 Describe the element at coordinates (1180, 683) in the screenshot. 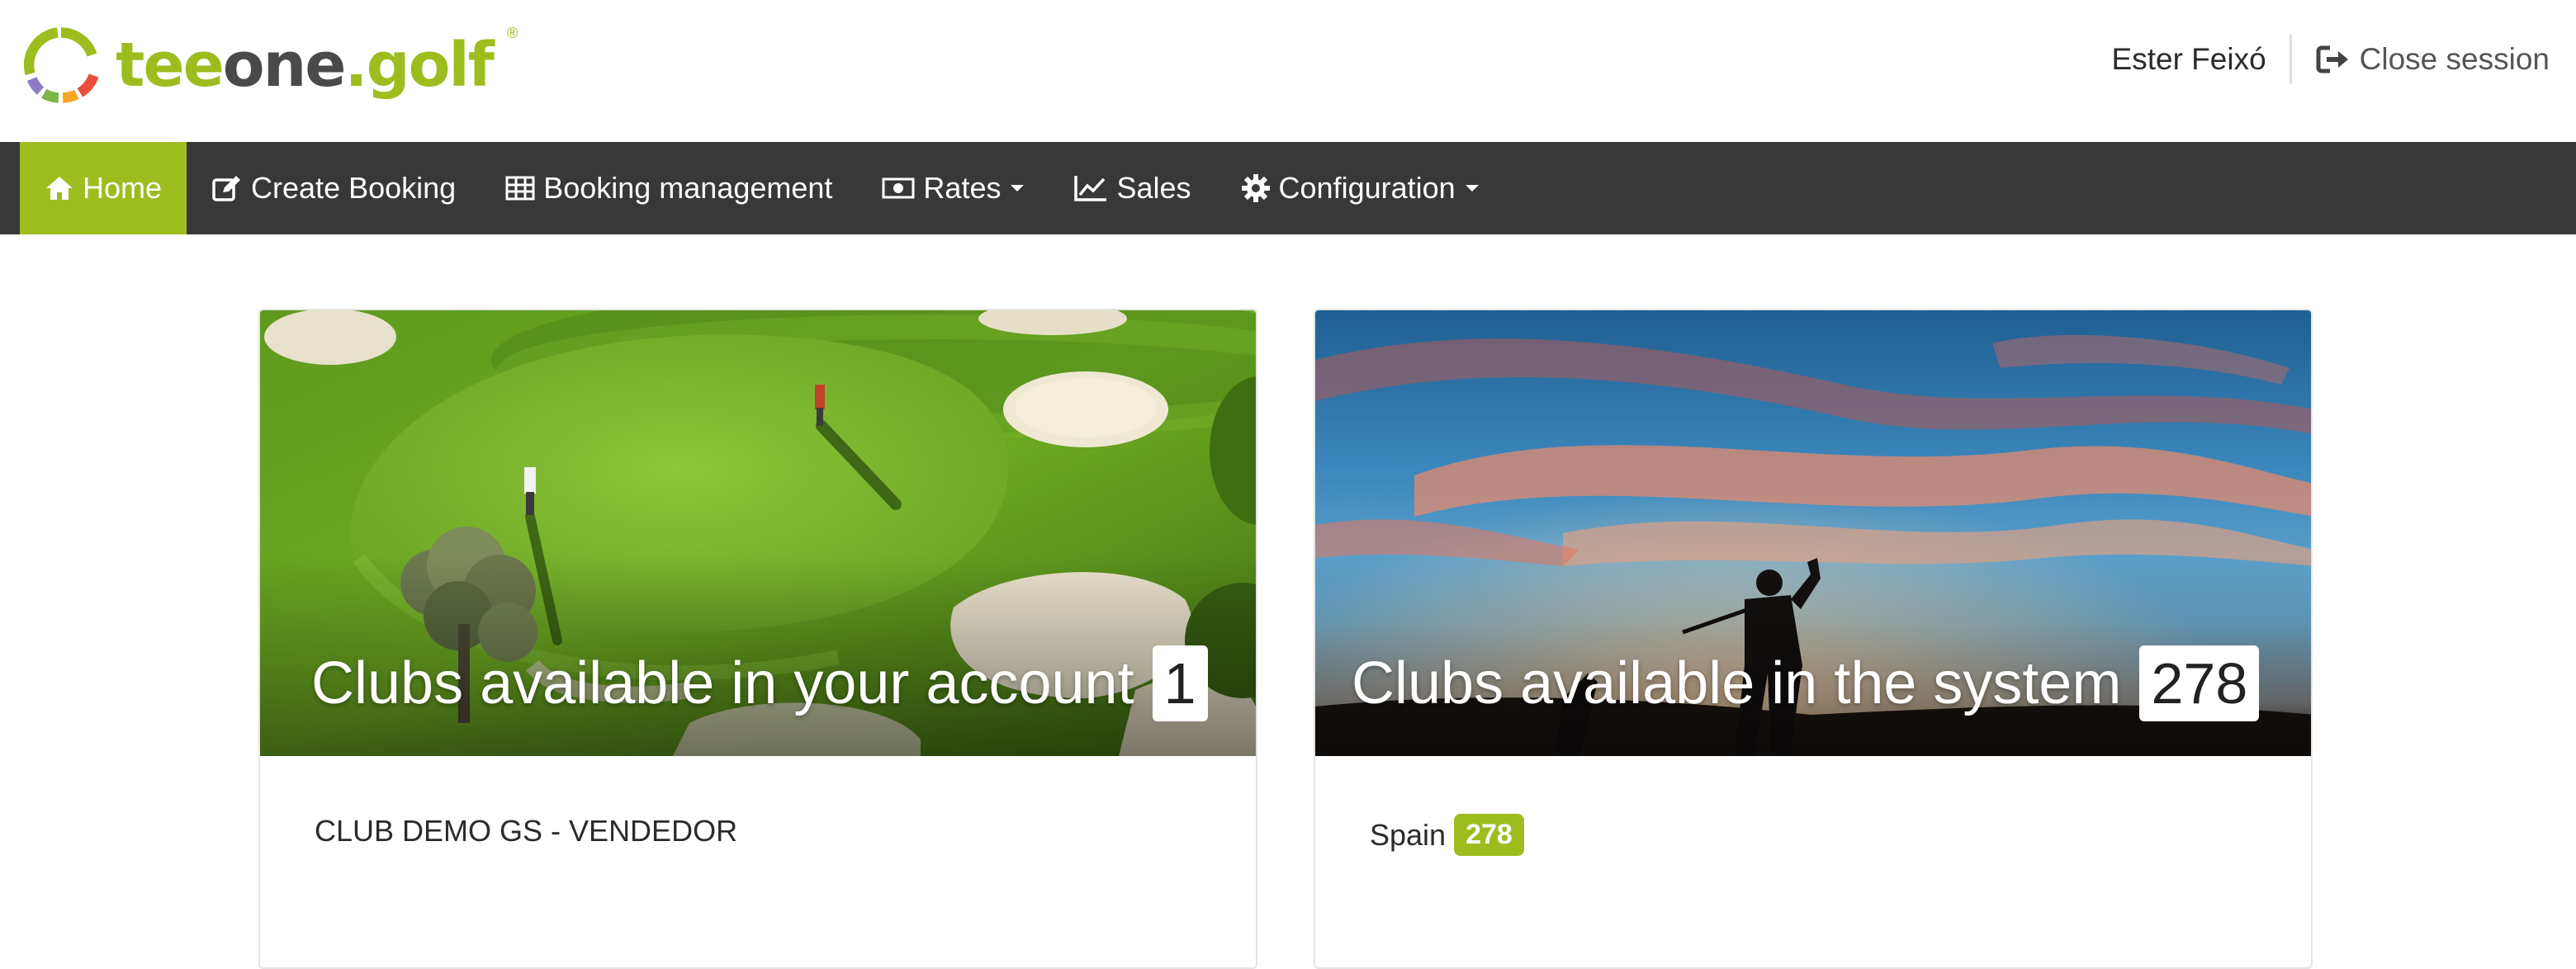

I see `account-clubs-count: 1` at that location.